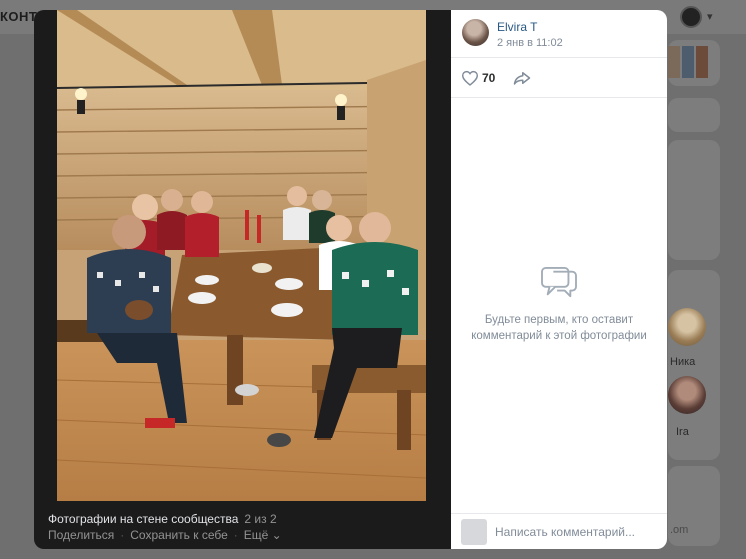 This screenshot has height=559, width=746. Describe the element at coordinates (682, 432) in the screenshot. I see `friend-name: Ira` at that location.